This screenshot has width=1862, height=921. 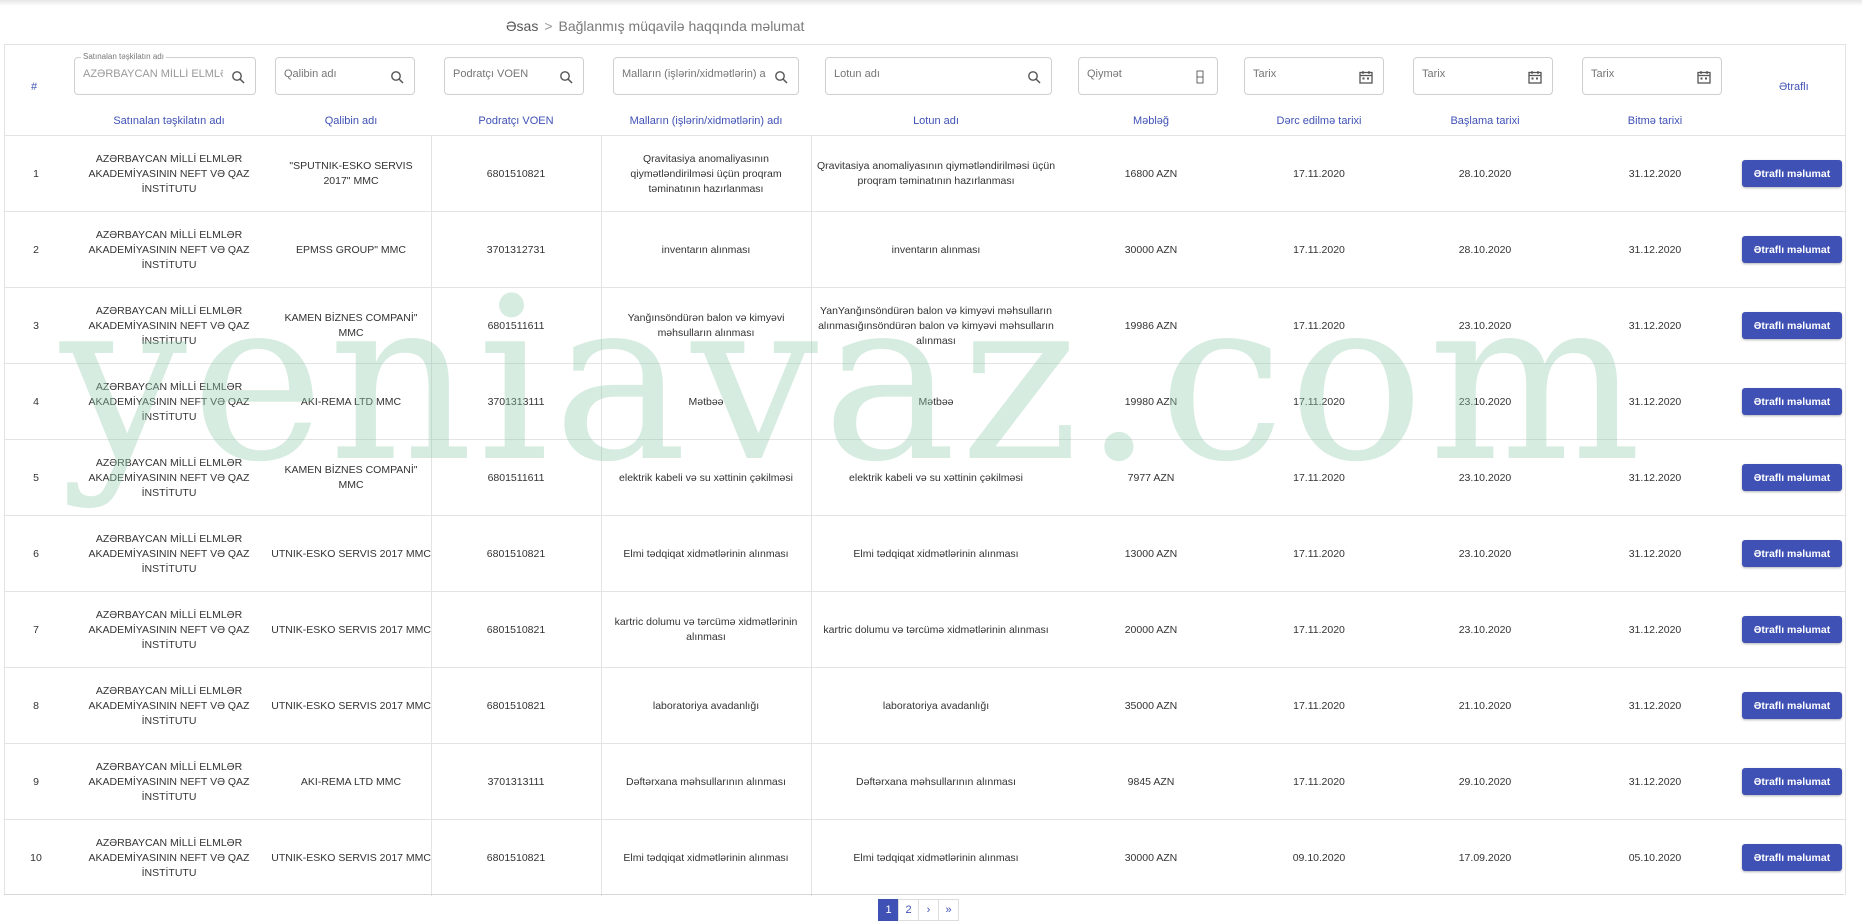 What do you see at coordinates (936, 477) in the screenshot?
I see `lot-cell: elektrik kabeli və su xəttinin çəkilməsi` at bounding box center [936, 477].